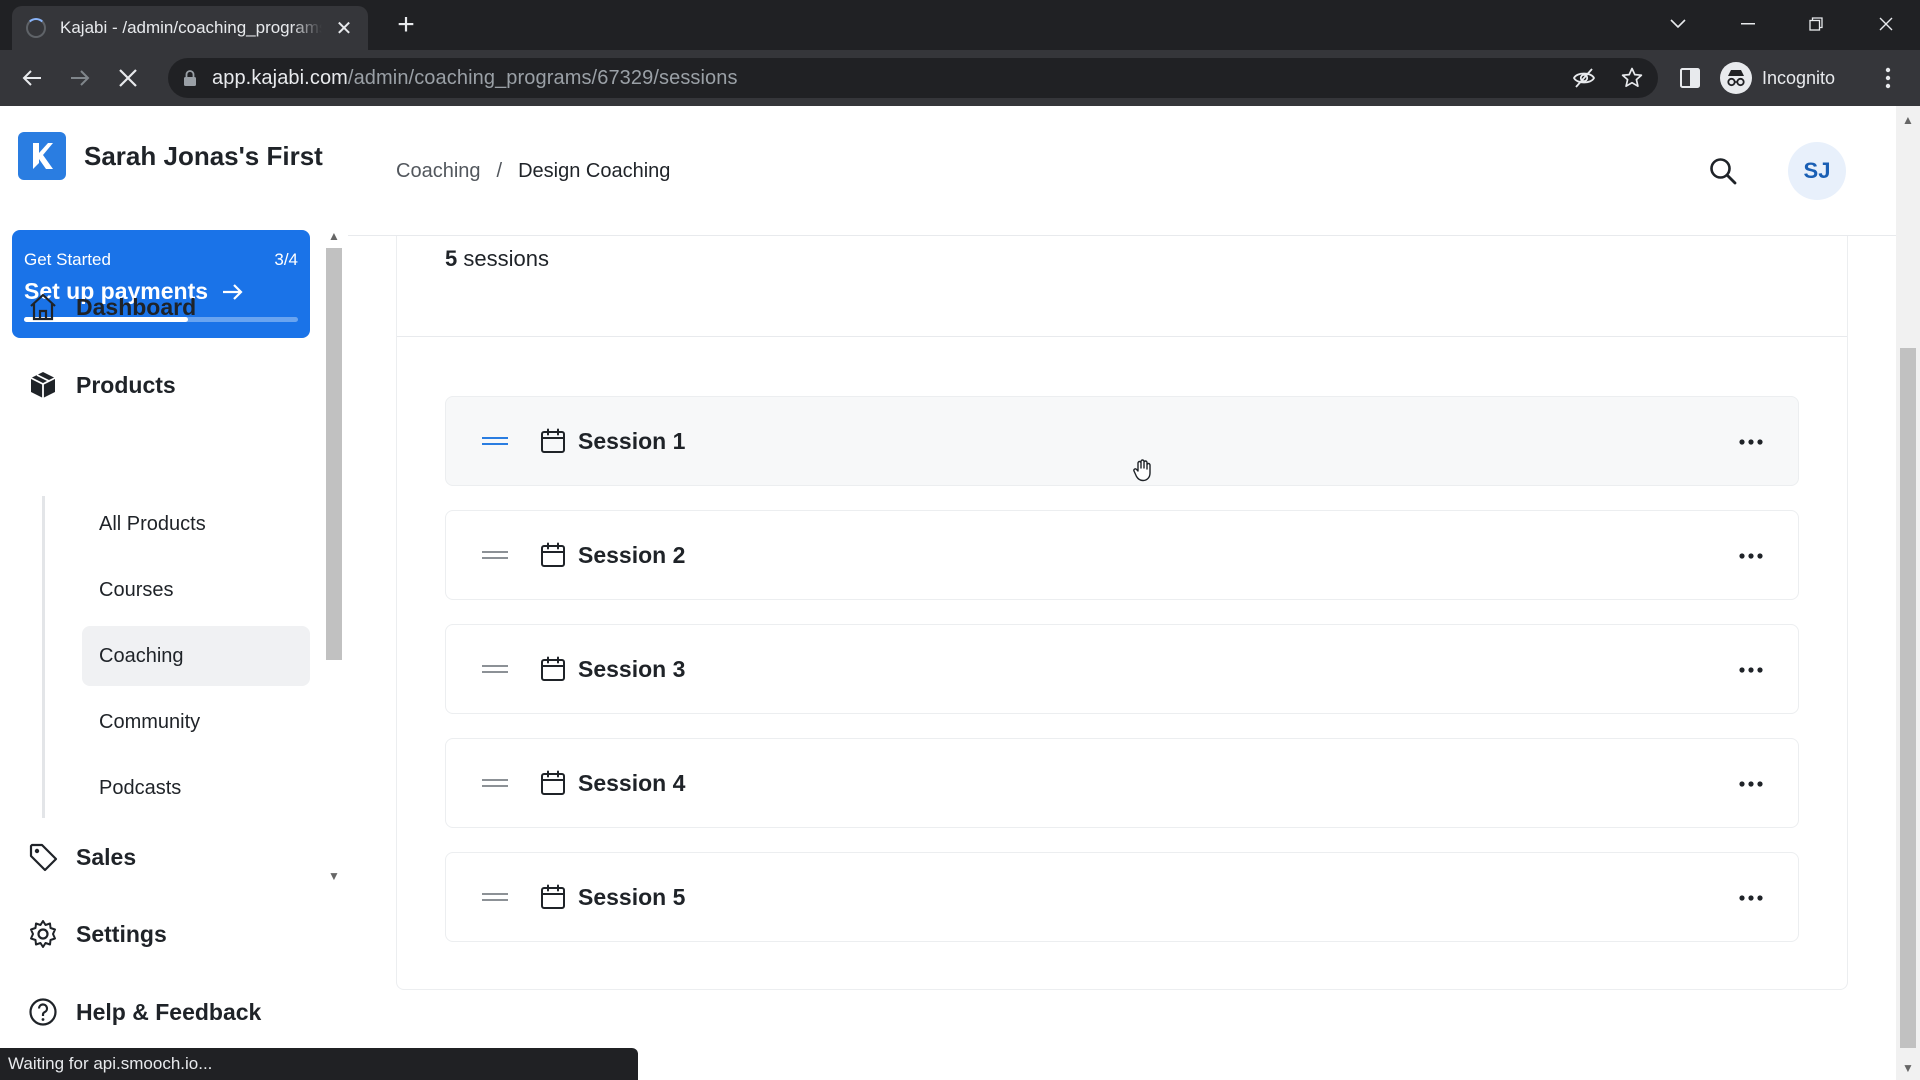 The image size is (1920, 1080). I want to click on divider, so click(1122, 336).